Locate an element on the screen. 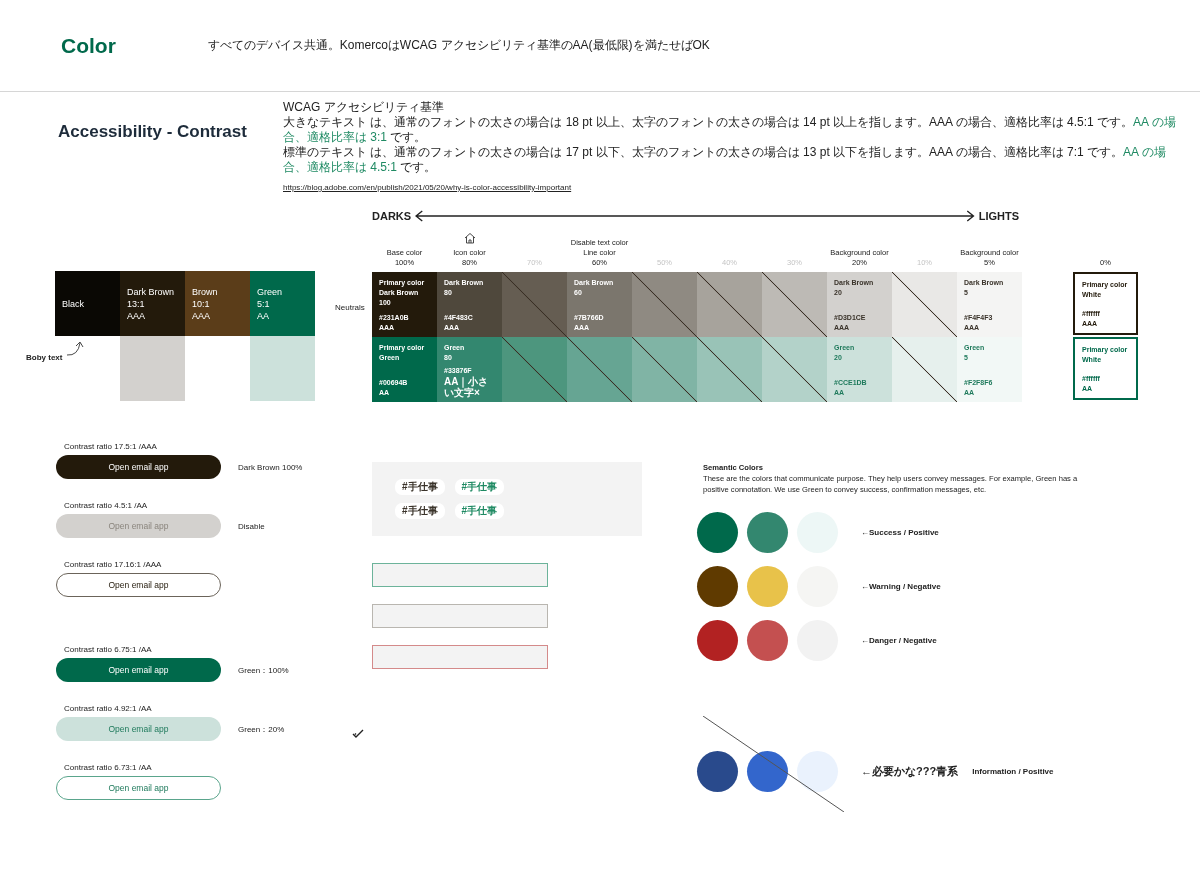 The width and height of the screenshot is (1200, 888). page-note: すべてのデバイス共通。KomercoはWCAG アクセシビリティ基準のAA(最低限)を満たせばOK is located at coordinates (458, 45).